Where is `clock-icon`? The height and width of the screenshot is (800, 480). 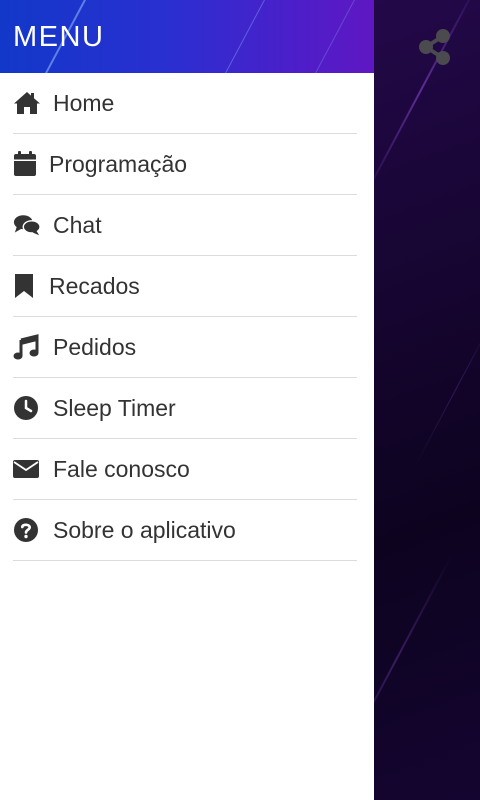
clock-icon is located at coordinates (27, 408).